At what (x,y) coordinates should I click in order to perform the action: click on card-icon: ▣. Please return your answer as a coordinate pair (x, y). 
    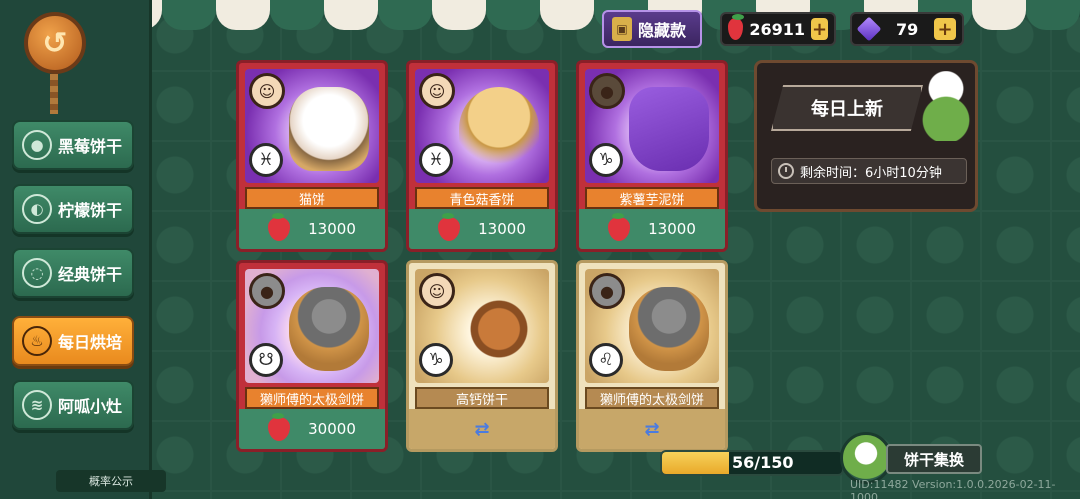
    Looking at the image, I should click on (622, 29).